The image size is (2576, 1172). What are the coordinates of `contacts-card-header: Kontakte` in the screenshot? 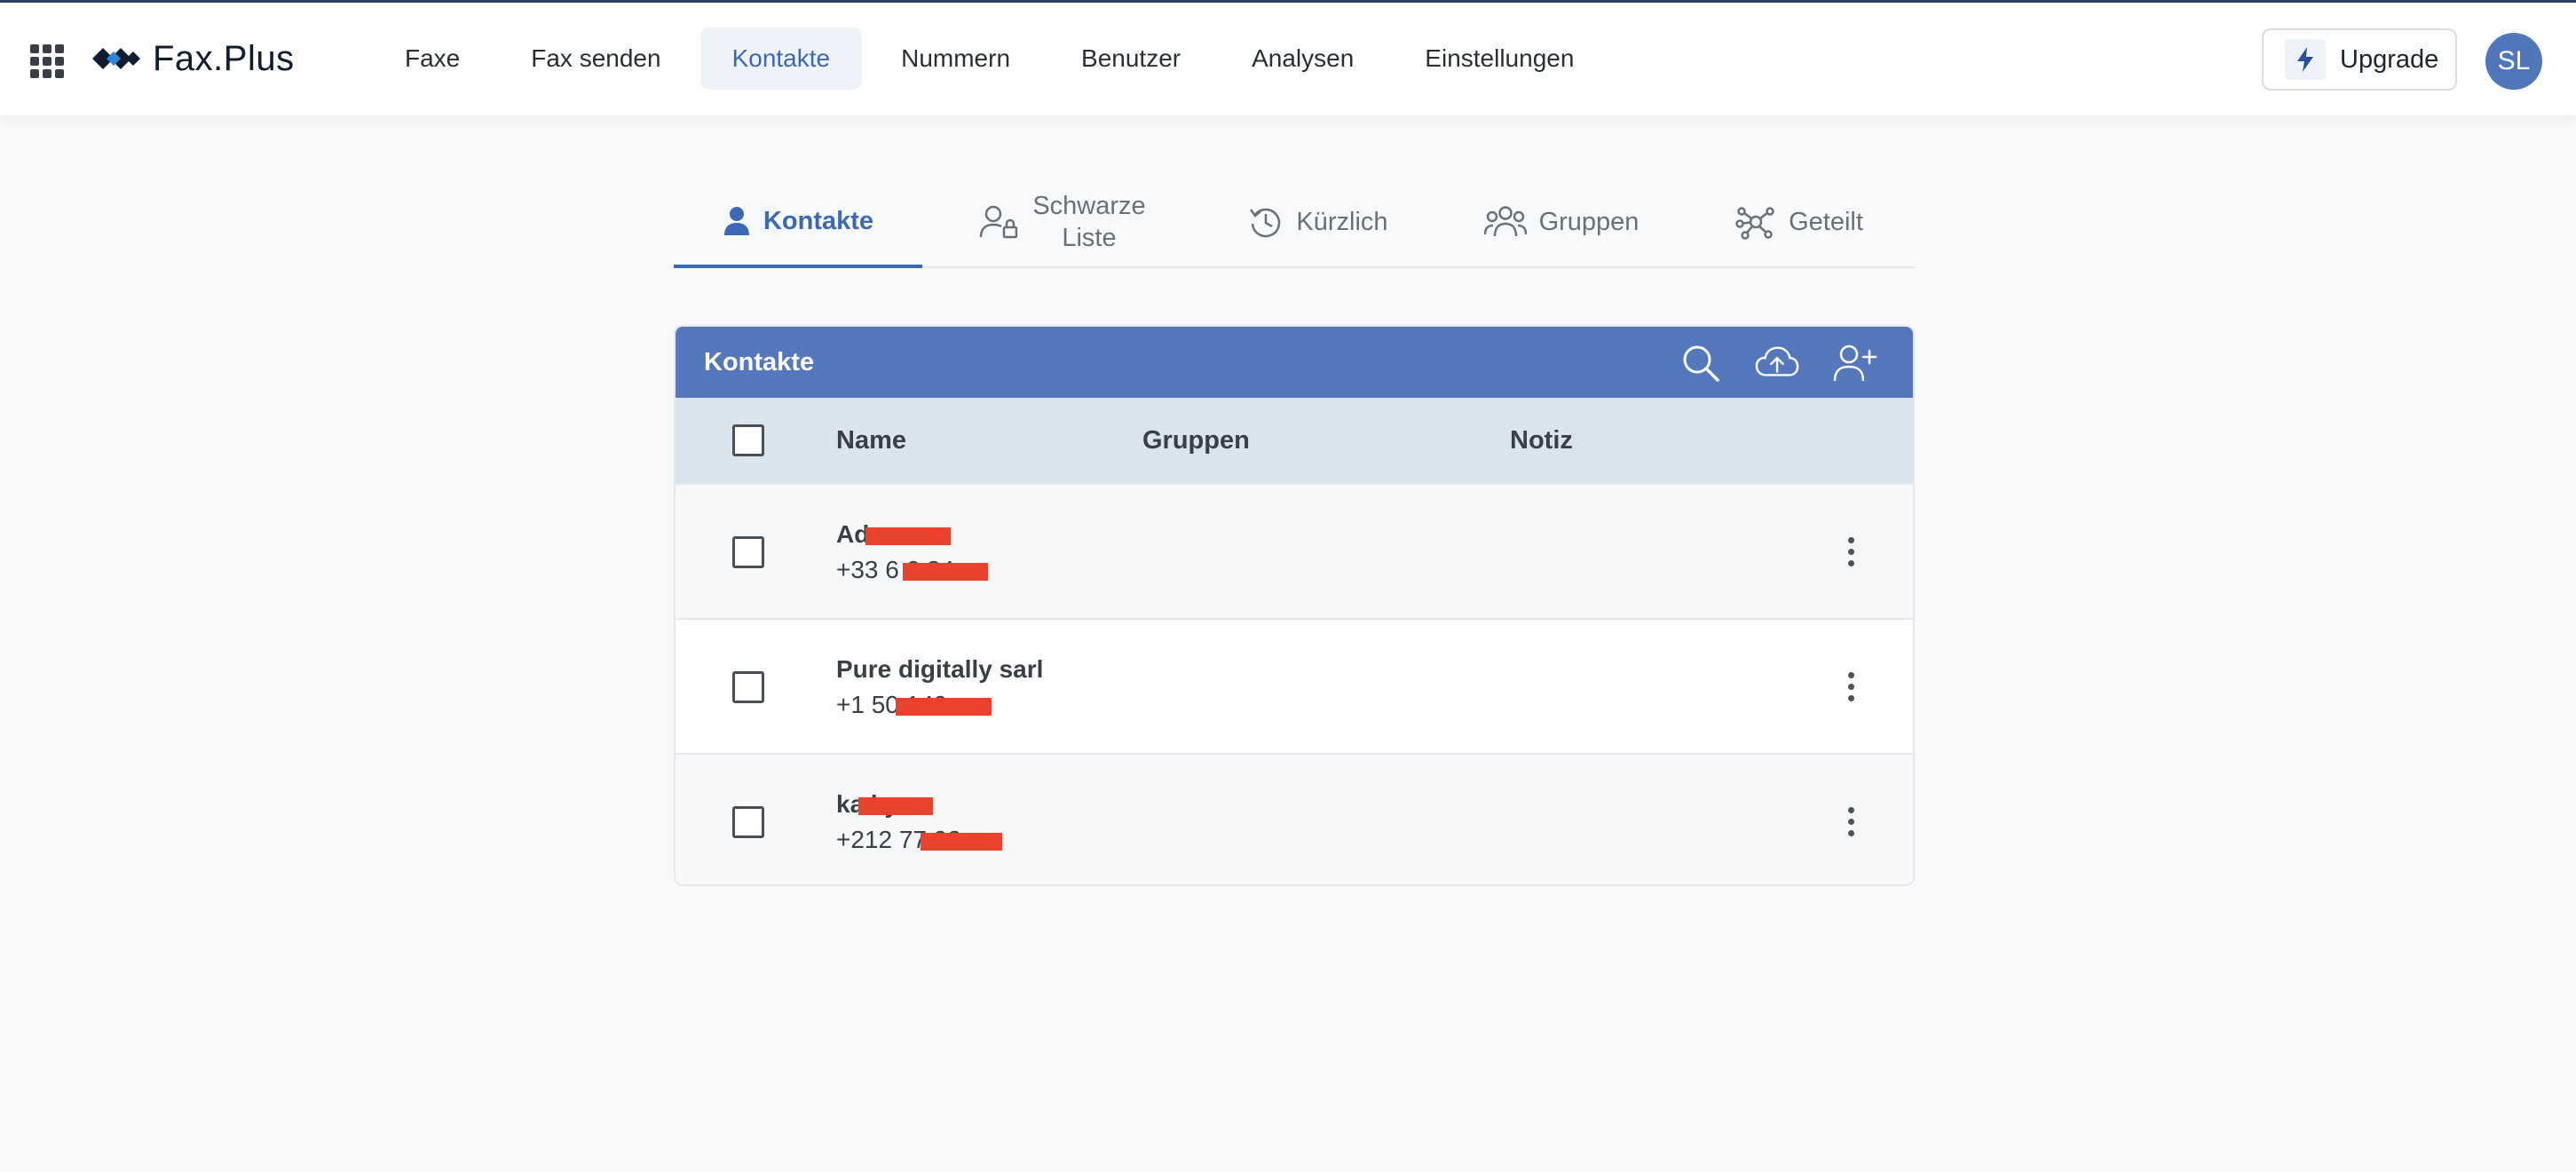 It's located at (1294, 363).